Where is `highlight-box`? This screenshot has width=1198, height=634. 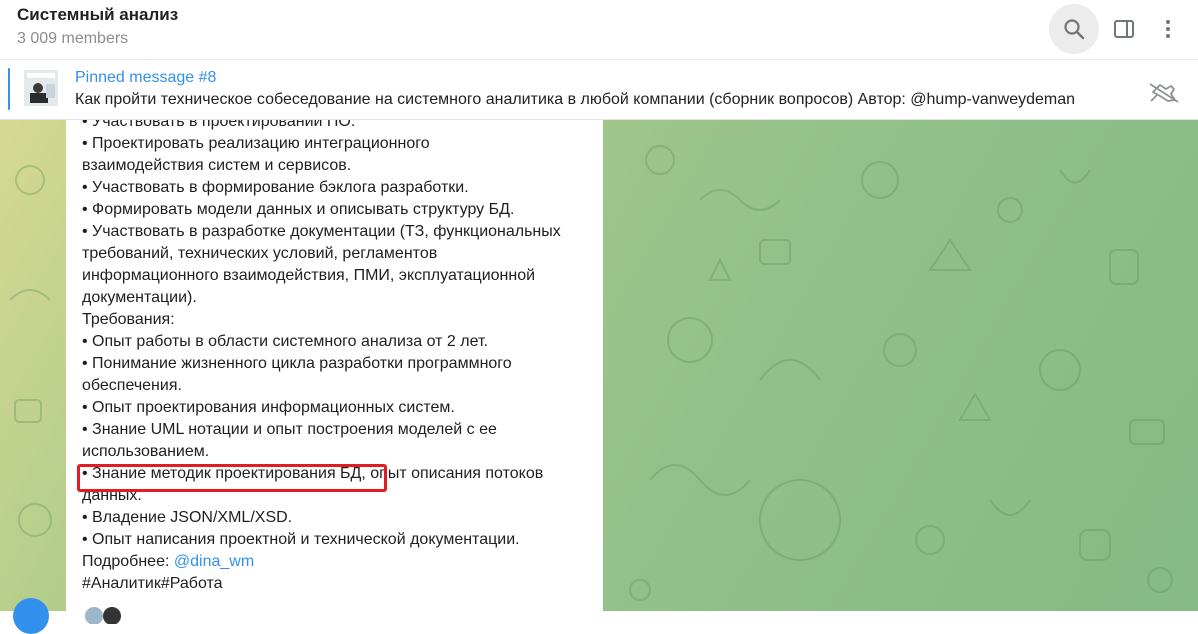 highlight-box is located at coordinates (232, 478).